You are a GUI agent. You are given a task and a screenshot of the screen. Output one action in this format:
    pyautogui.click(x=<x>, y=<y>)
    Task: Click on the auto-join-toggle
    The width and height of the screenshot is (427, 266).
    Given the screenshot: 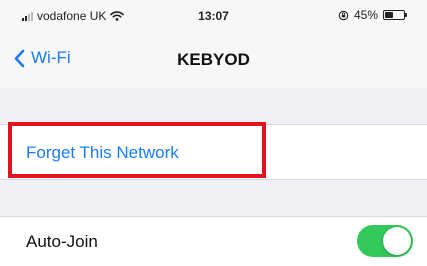 What is the action you would take?
    pyautogui.click(x=385, y=241)
    